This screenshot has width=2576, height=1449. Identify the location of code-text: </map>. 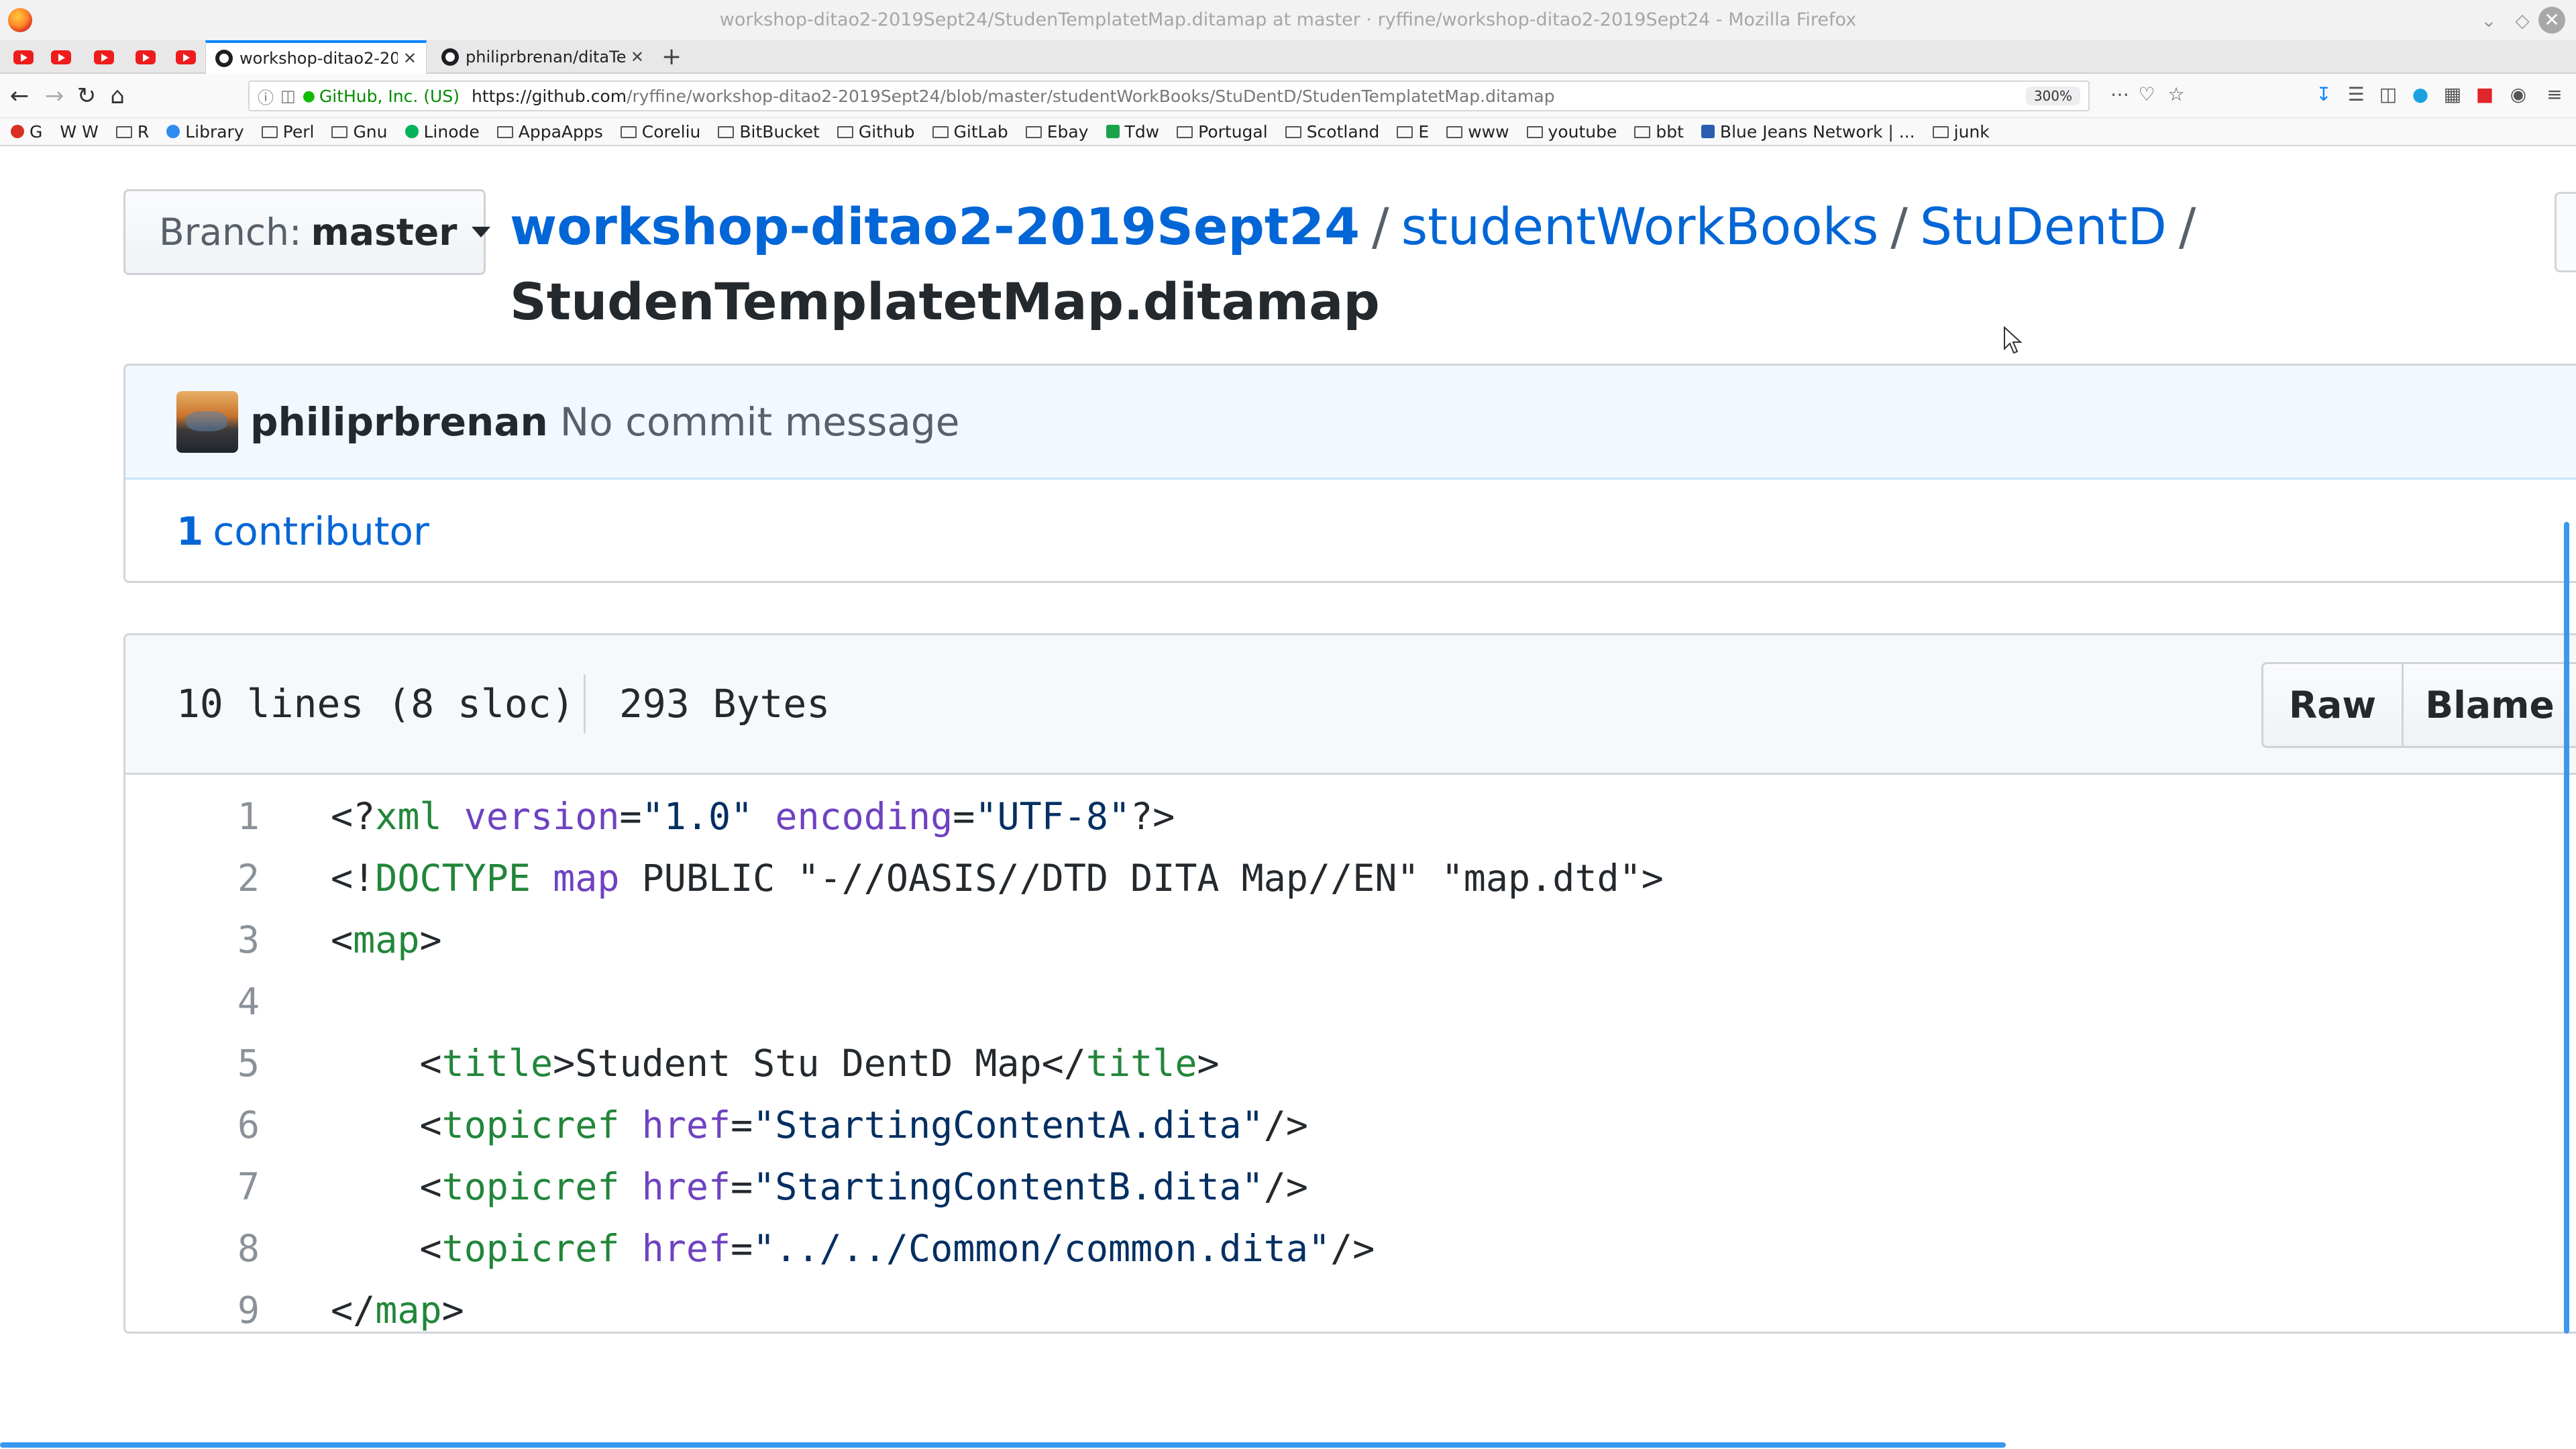
(362, 1310).